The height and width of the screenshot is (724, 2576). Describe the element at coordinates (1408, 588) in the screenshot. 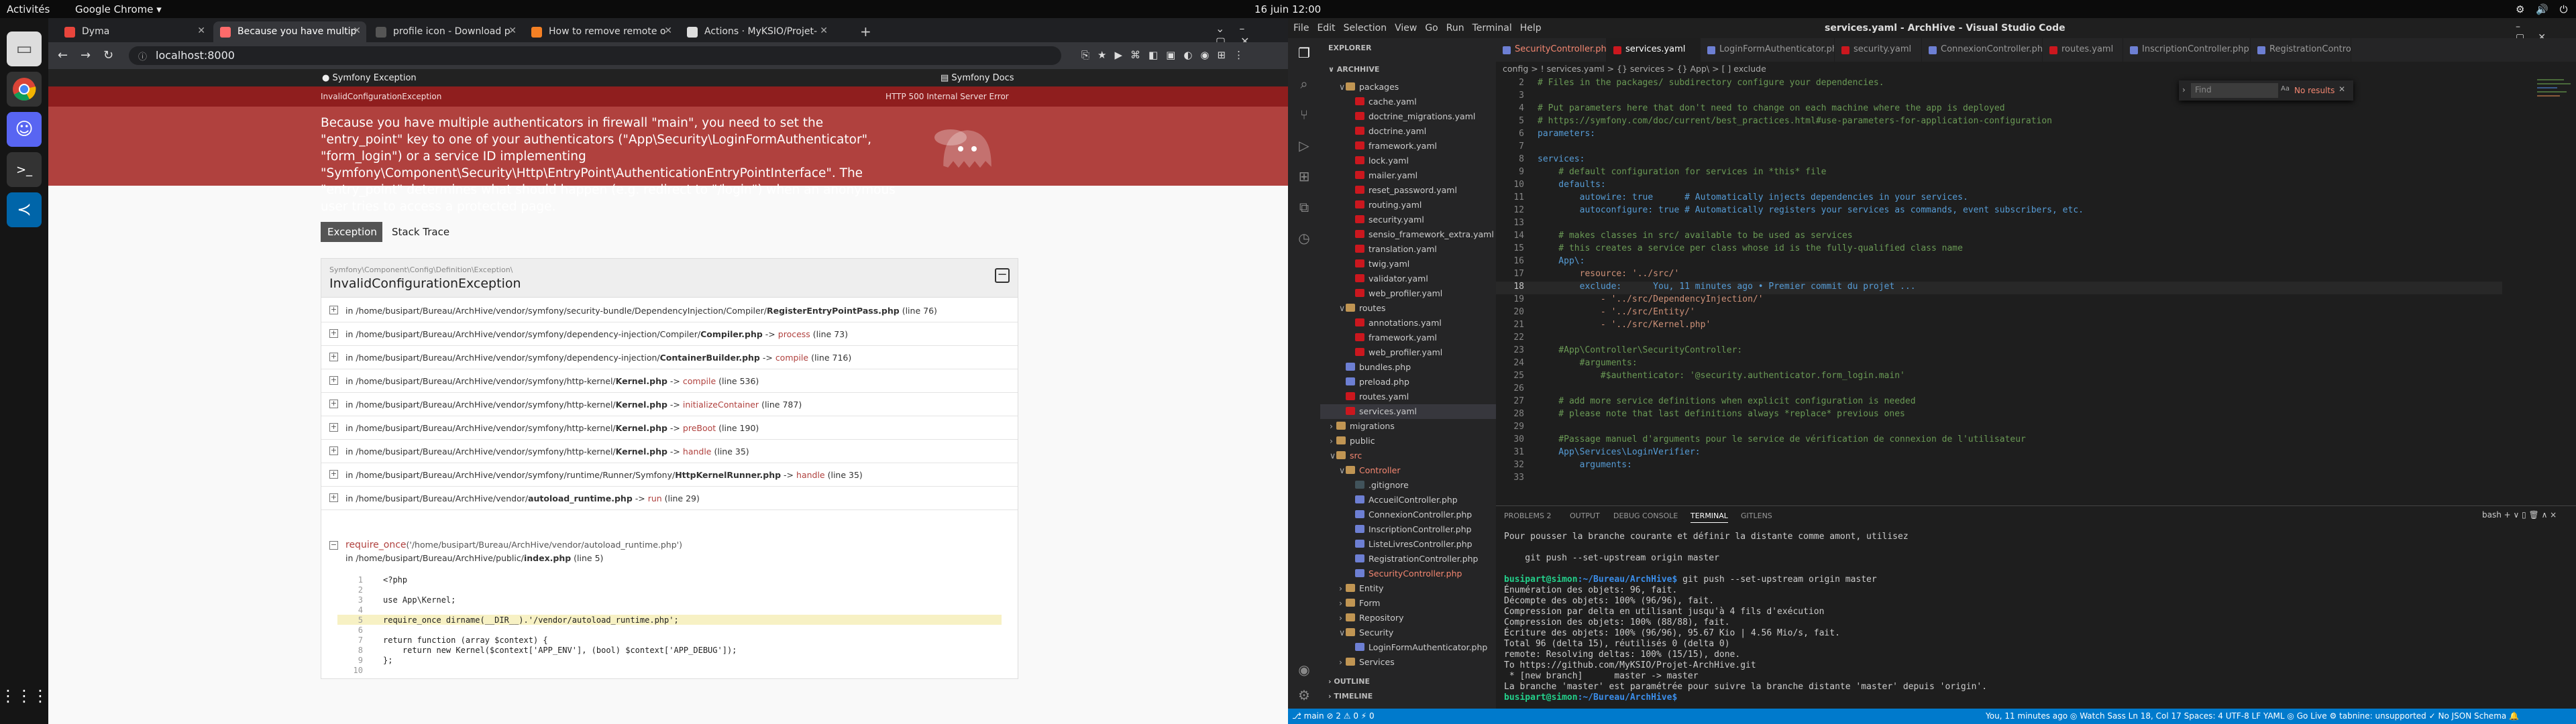

I see `tree-item: › Entity` at that location.